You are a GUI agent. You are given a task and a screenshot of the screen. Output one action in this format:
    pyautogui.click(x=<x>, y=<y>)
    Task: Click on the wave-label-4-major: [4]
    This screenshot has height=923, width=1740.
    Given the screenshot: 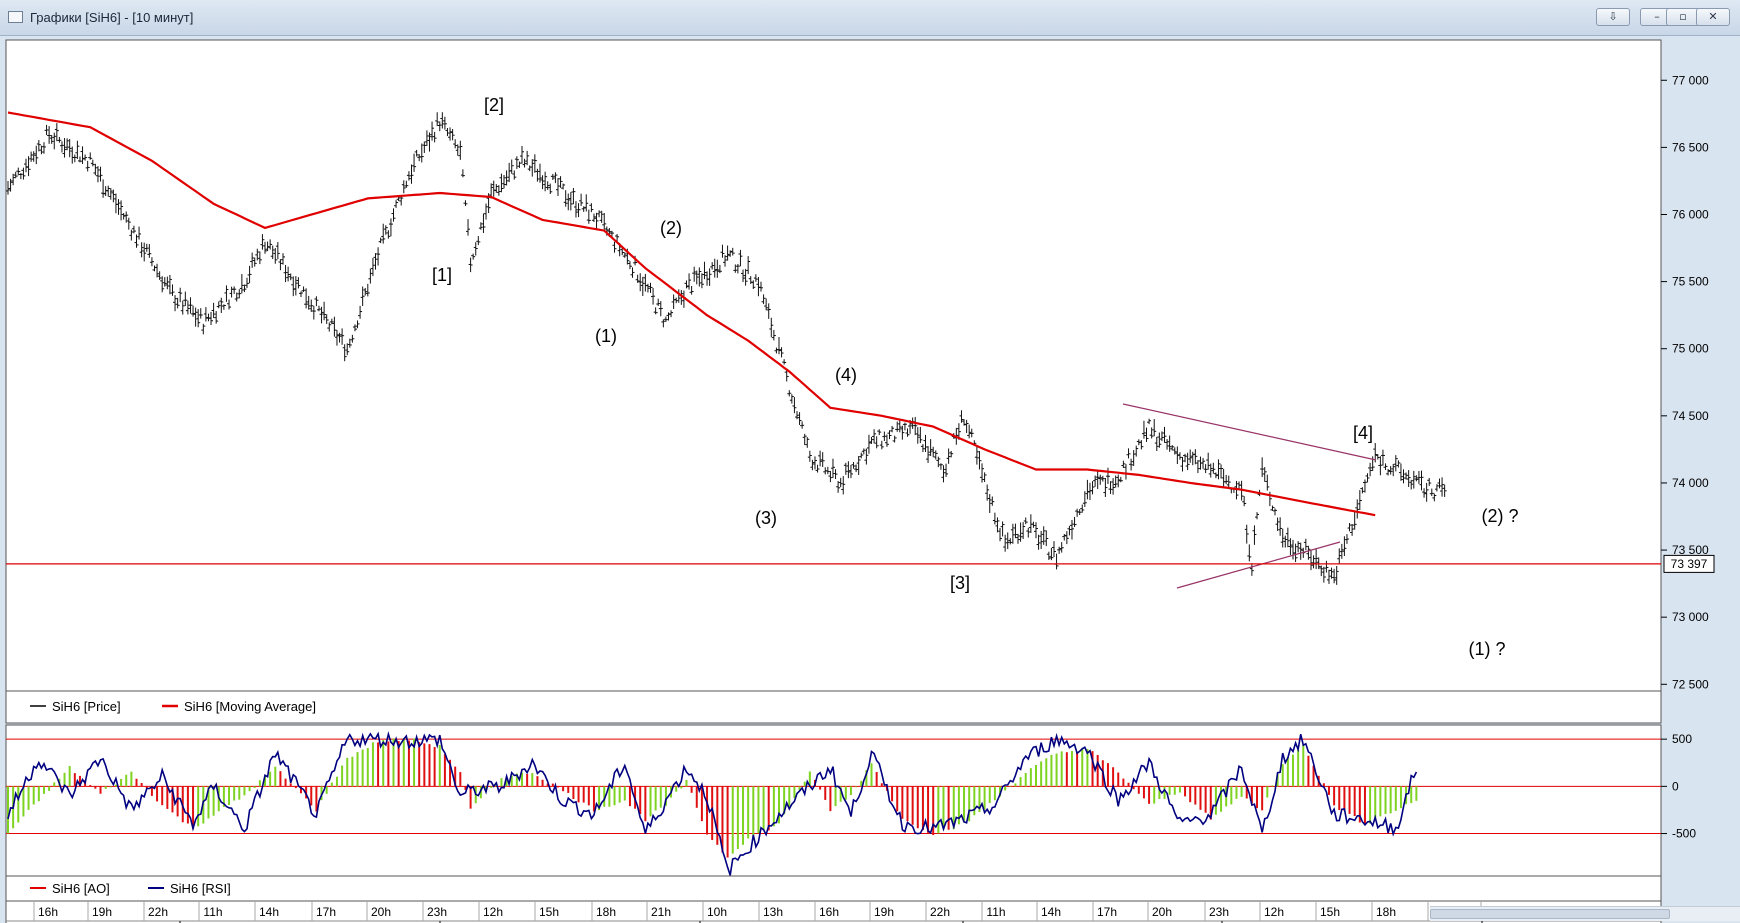 What is the action you would take?
    pyautogui.click(x=1363, y=433)
    